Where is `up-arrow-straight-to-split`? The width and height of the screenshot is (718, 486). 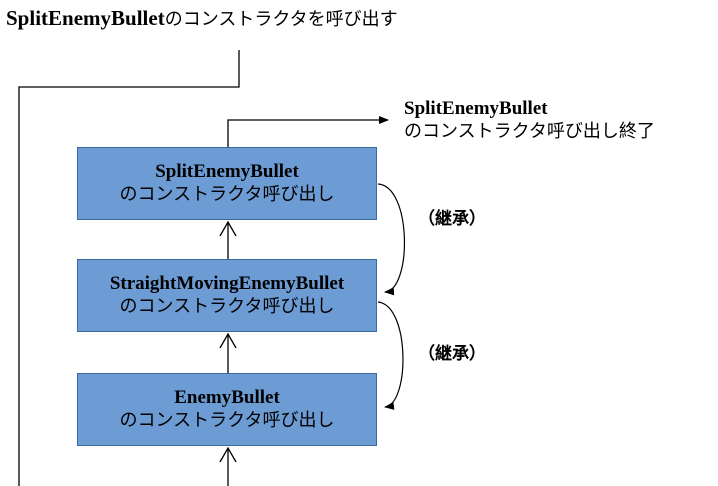
up-arrow-straight-to-split is located at coordinates (228, 239).